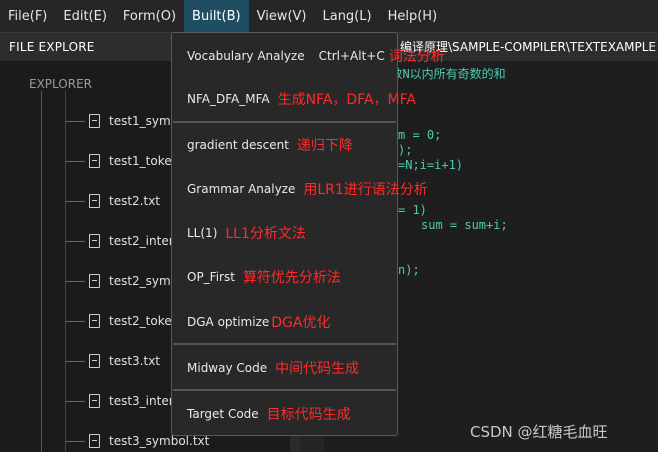 Image resolution: width=658 pixels, height=452 pixels. Describe the element at coordinates (365, 190) in the screenshot. I see `menu-item-annotation: 用LR1进行语法分析` at that location.